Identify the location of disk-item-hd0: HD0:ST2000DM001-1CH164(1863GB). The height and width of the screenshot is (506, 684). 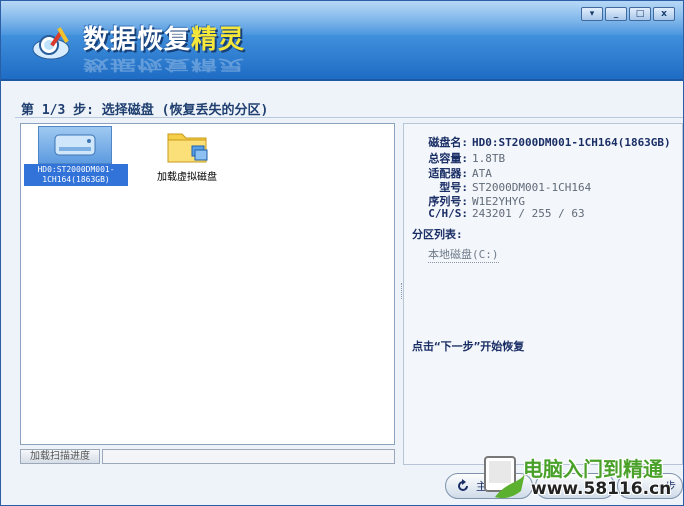
(76, 156).